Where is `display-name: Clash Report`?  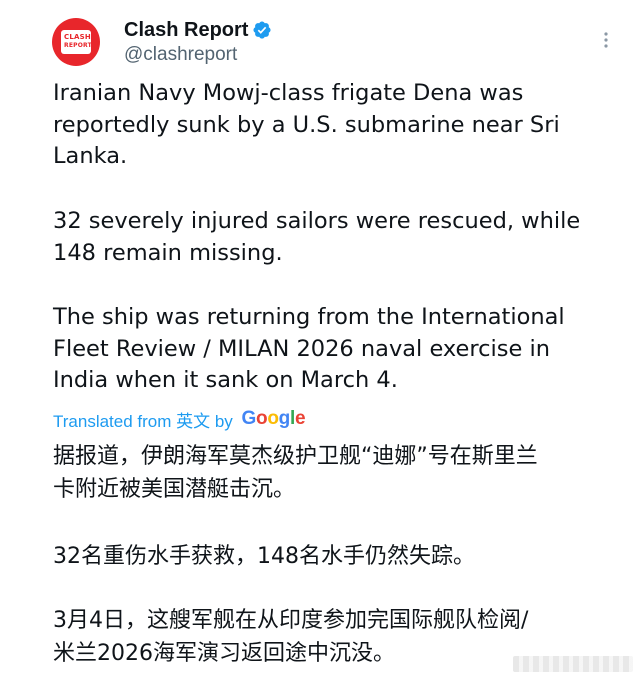
display-name: Clash Report is located at coordinates (186, 30).